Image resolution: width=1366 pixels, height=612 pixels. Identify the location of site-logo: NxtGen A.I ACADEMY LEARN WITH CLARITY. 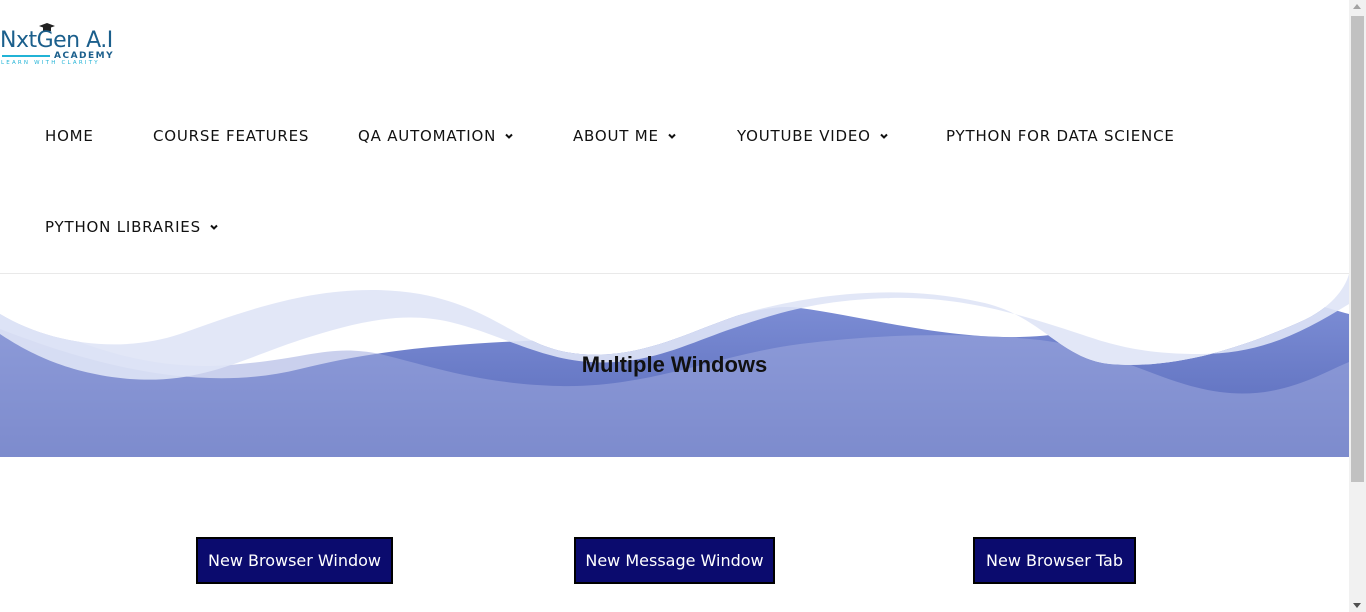
(61, 46).